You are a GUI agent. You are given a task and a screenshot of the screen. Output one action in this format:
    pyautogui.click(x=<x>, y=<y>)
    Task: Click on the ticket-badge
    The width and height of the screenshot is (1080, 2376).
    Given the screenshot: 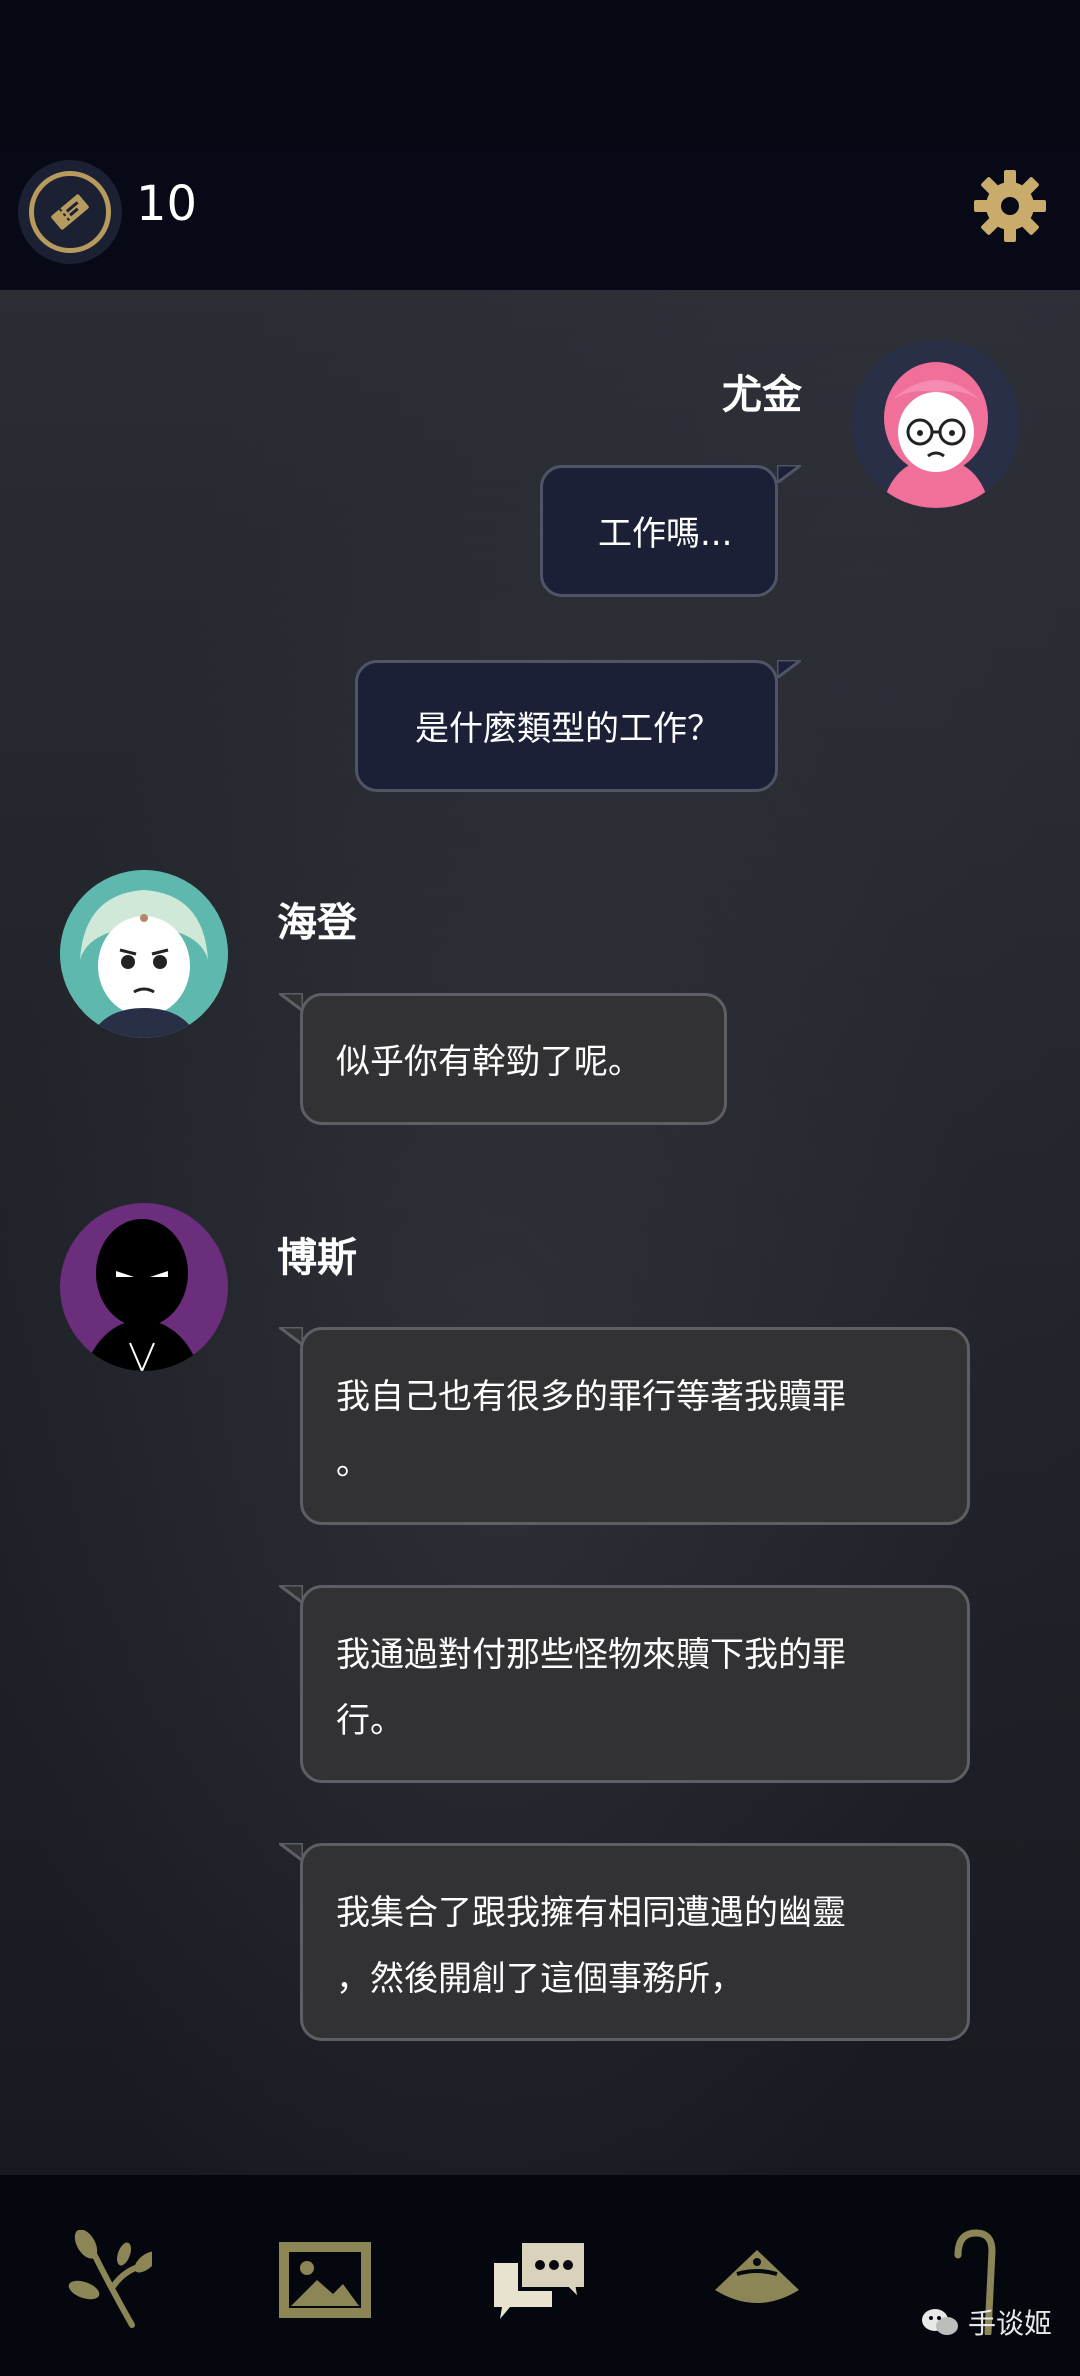 What is the action you would take?
    pyautogui.click(x=70, y=212)
    